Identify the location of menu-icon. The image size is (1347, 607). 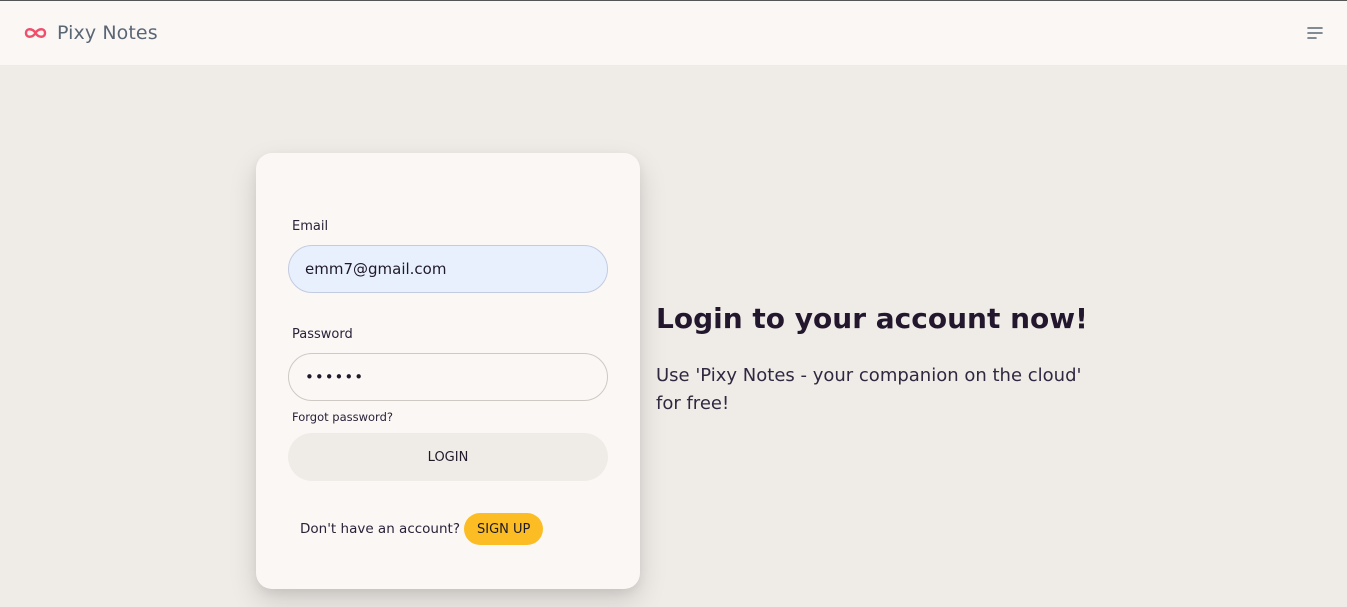
(1315, 33).